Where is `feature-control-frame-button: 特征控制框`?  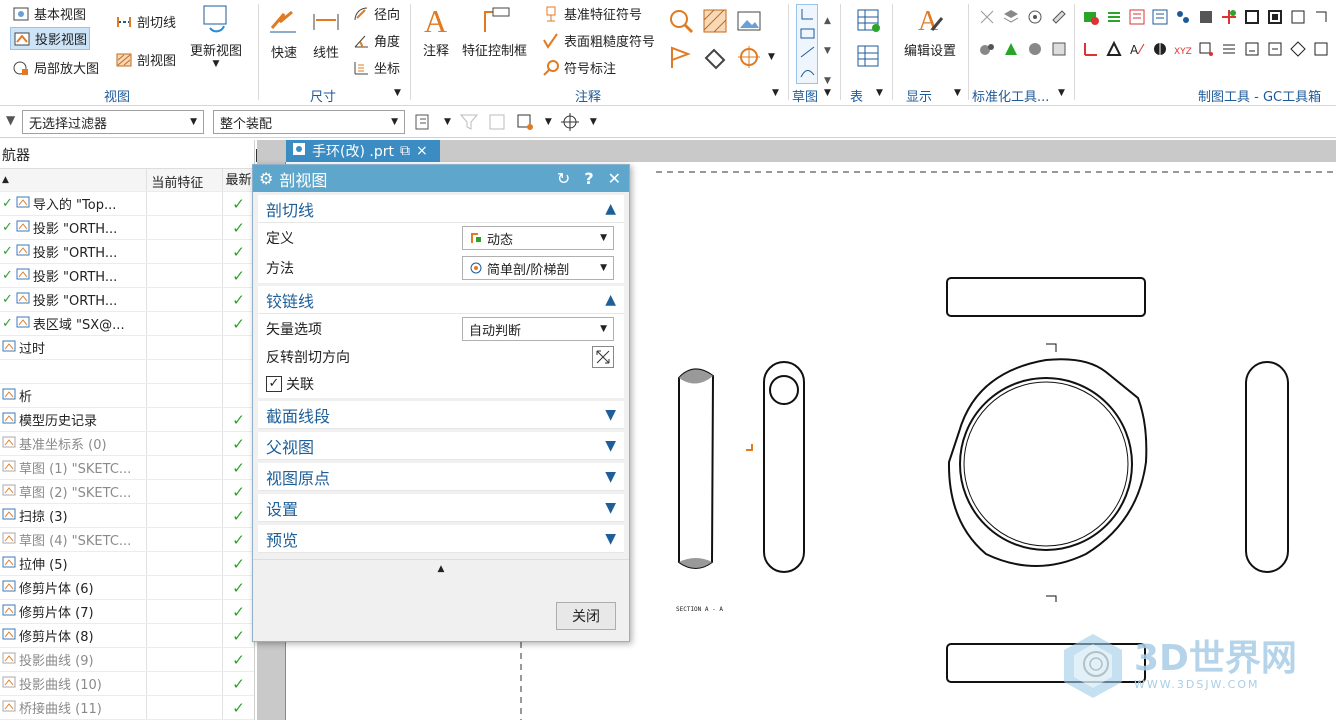 feature-control-frame-button: 特征控制框 is located at coordinates (494, 31).